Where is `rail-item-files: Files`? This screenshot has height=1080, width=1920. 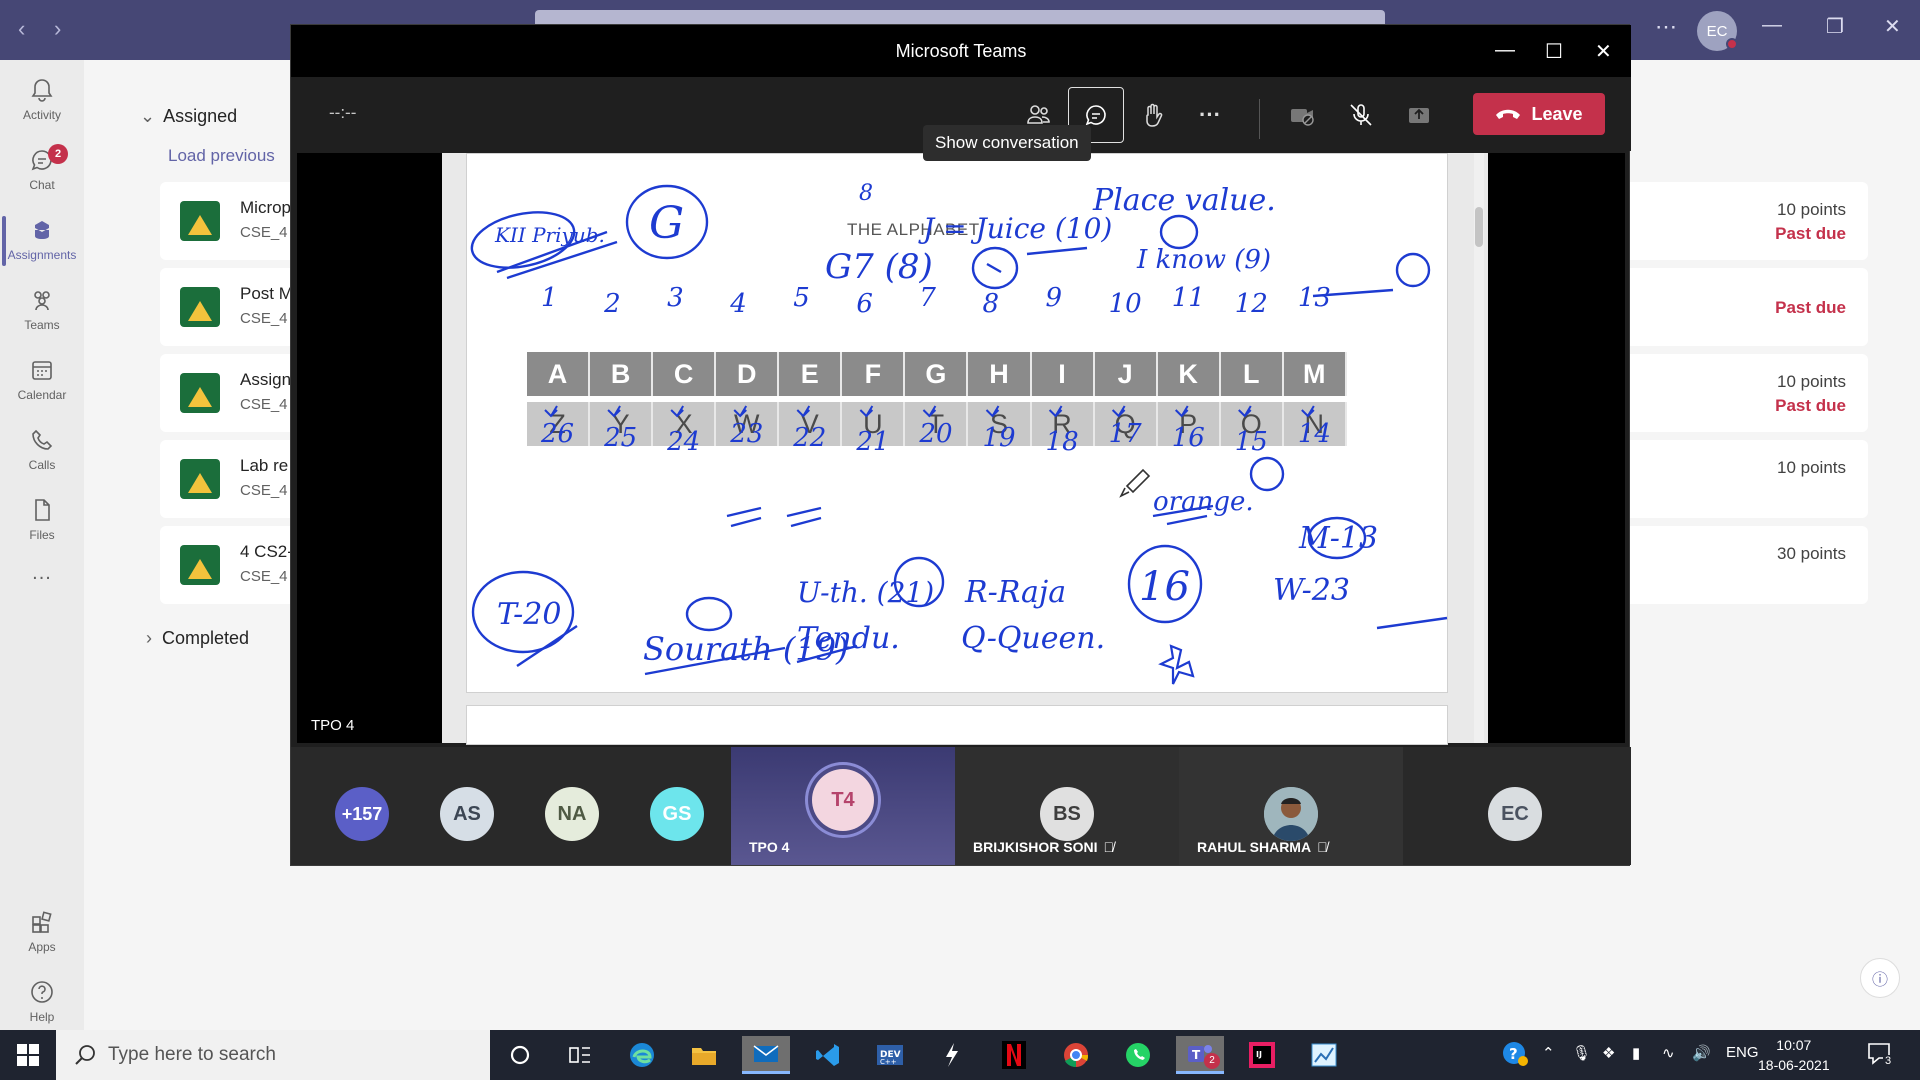
rail-item-files: Files is located at coordinates (42, 521).